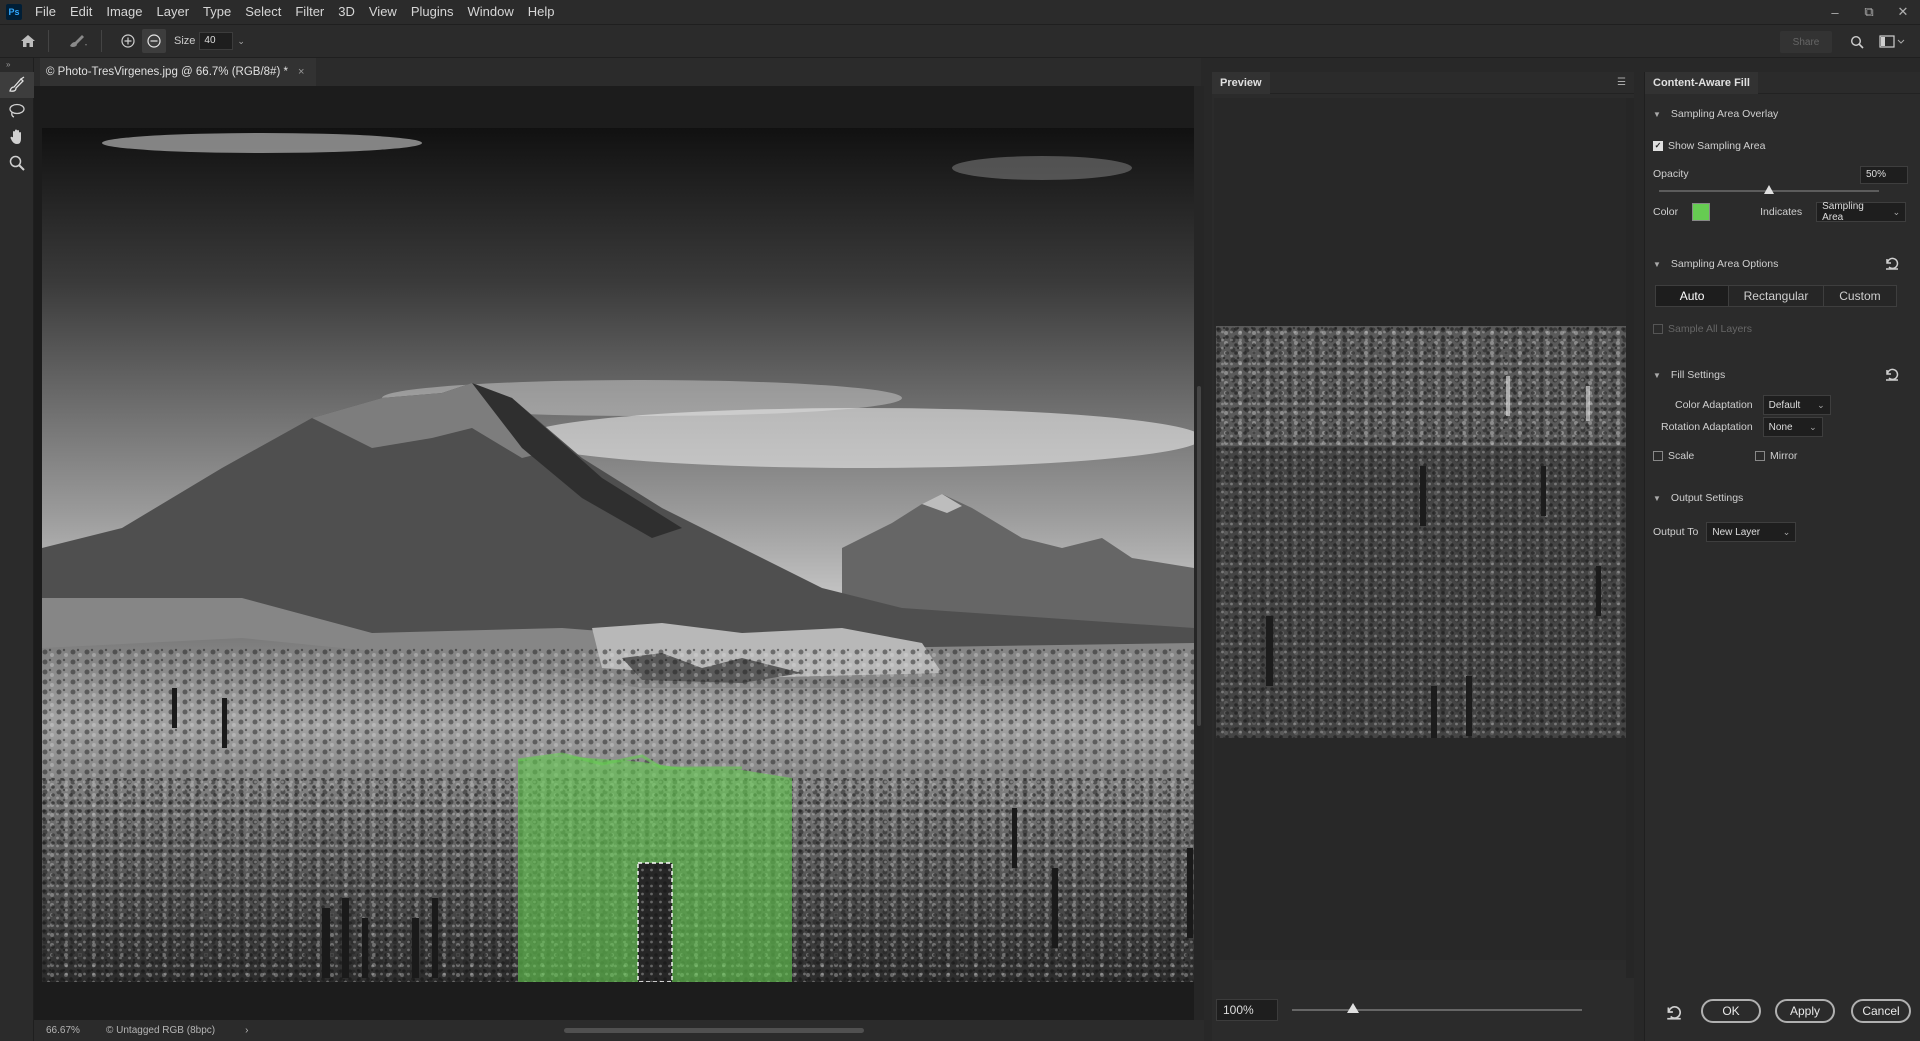  I want to click on mirror-row: Mirror, so click(1776, 456).